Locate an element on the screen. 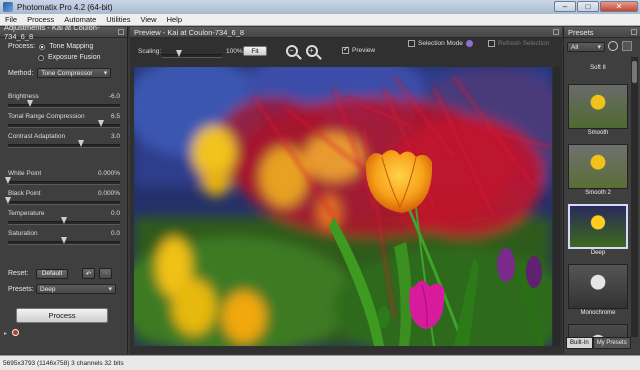 The width and height of the screenshot is (640, 370). selection-mode-toggle: Selection Mode is located at coordinates (440, 43).